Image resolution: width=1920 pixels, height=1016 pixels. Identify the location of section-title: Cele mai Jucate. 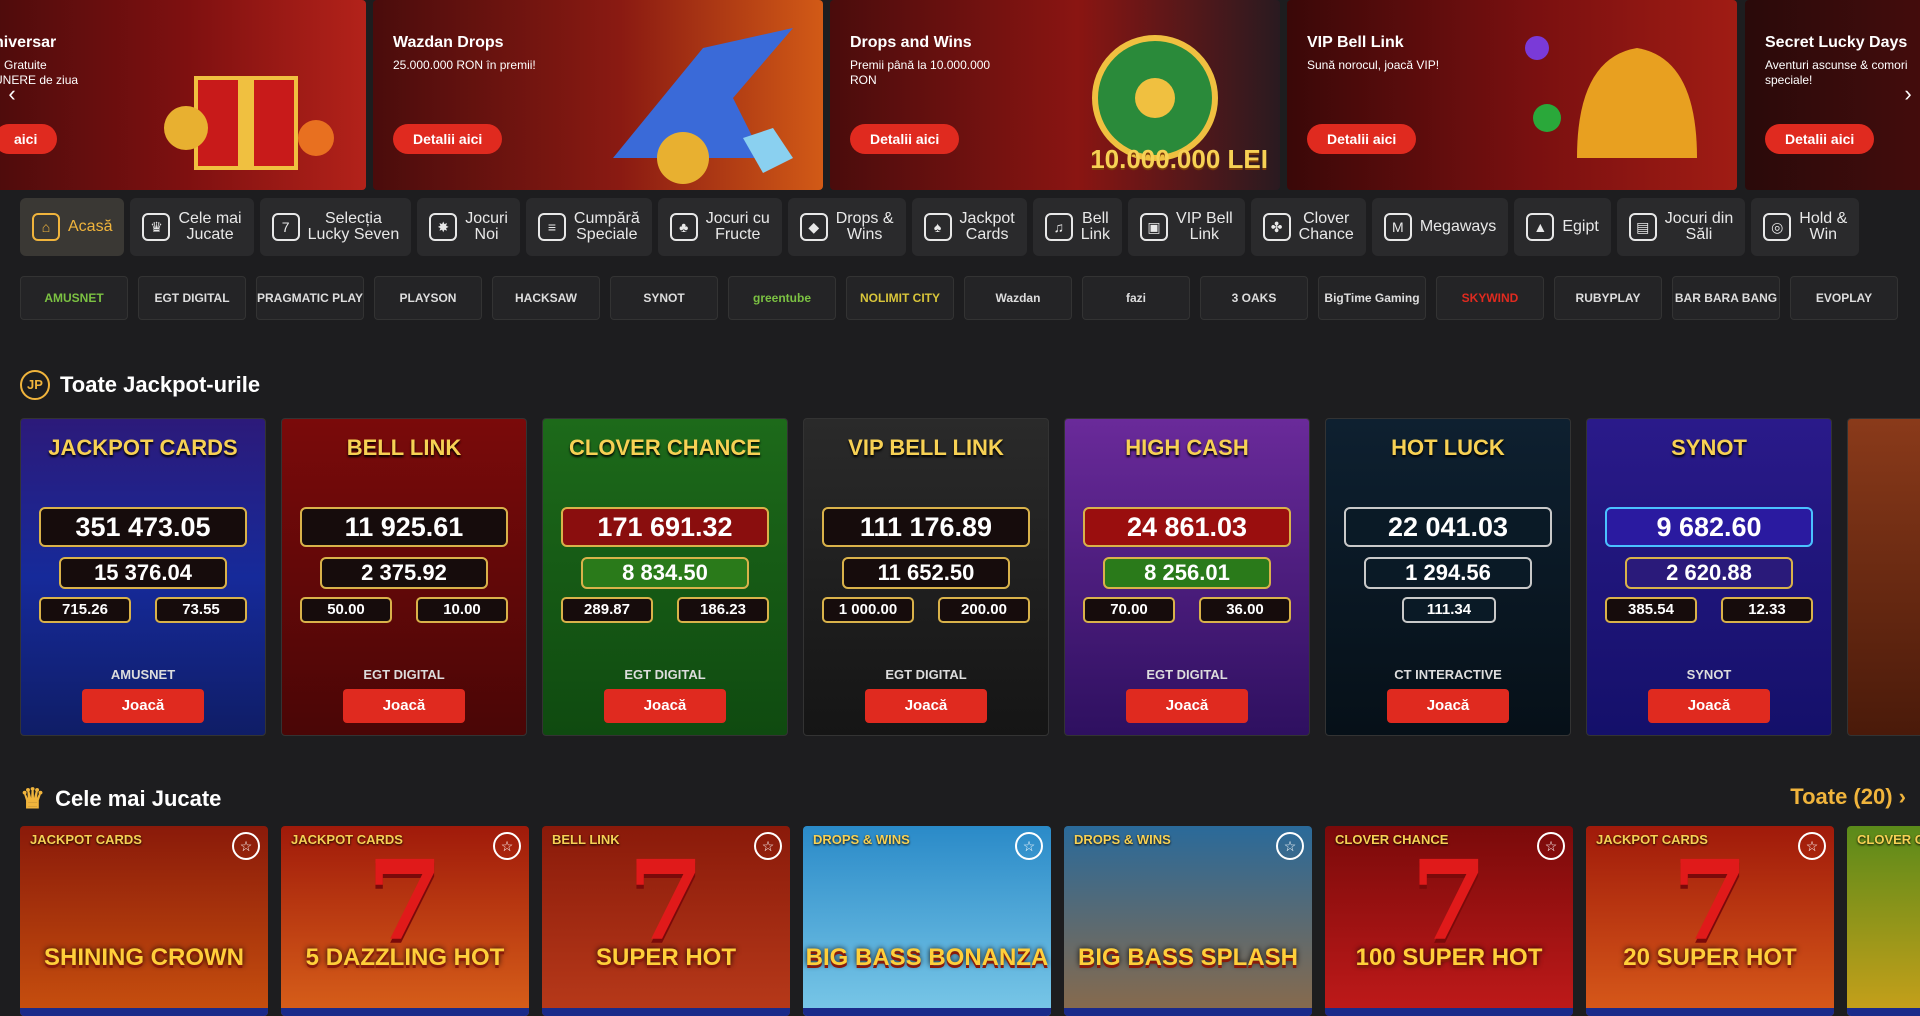
(138, 798).